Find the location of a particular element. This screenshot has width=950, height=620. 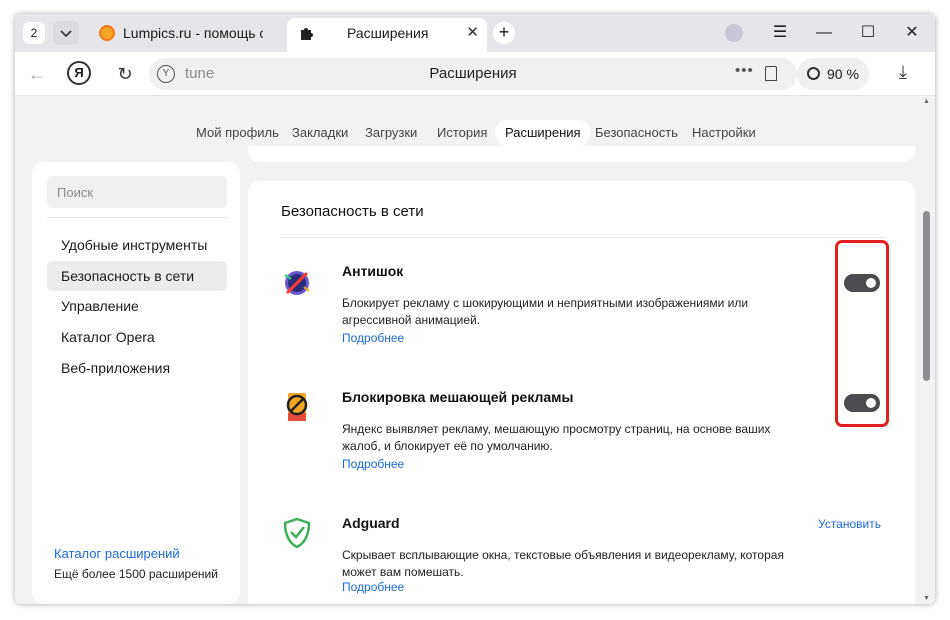

nav-settings: Настройки is located at coordinates (724, 133).